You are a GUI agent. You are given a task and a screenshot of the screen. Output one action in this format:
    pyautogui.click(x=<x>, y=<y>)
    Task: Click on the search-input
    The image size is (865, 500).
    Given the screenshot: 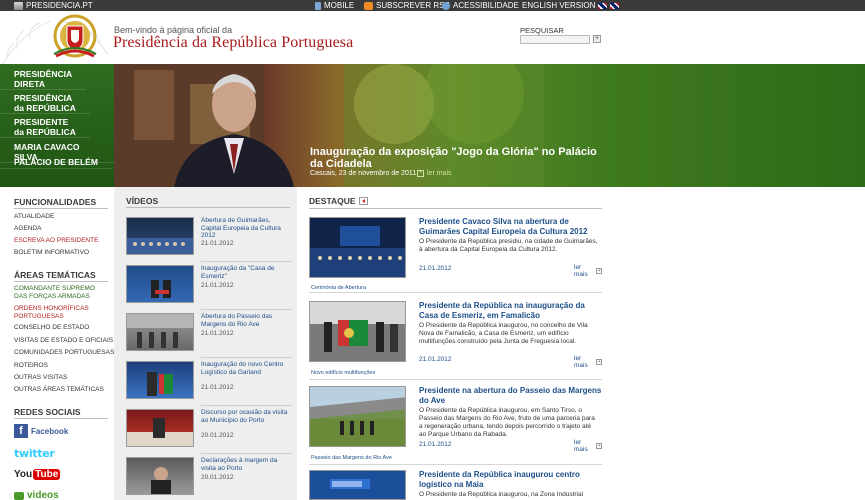 What is the action you would take?
    pyautogui.click(x=555, y=39)
    